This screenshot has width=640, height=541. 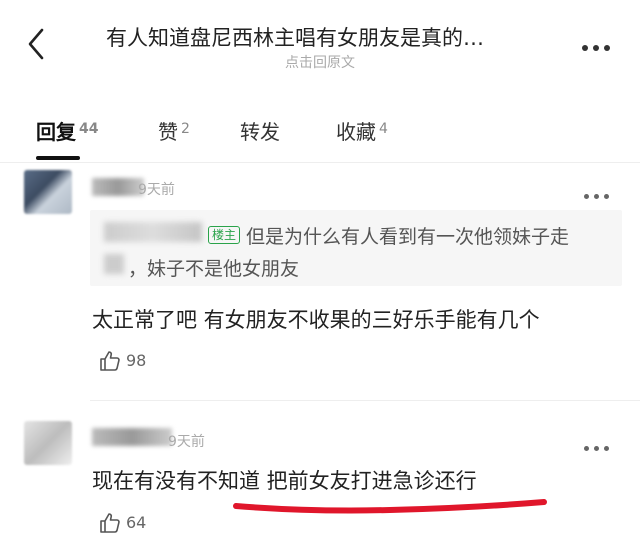 What do you see at coordinates (168, 132) in the screenshot?
I see `tab-likes-label: 赞` at bounding box center [168, 132].